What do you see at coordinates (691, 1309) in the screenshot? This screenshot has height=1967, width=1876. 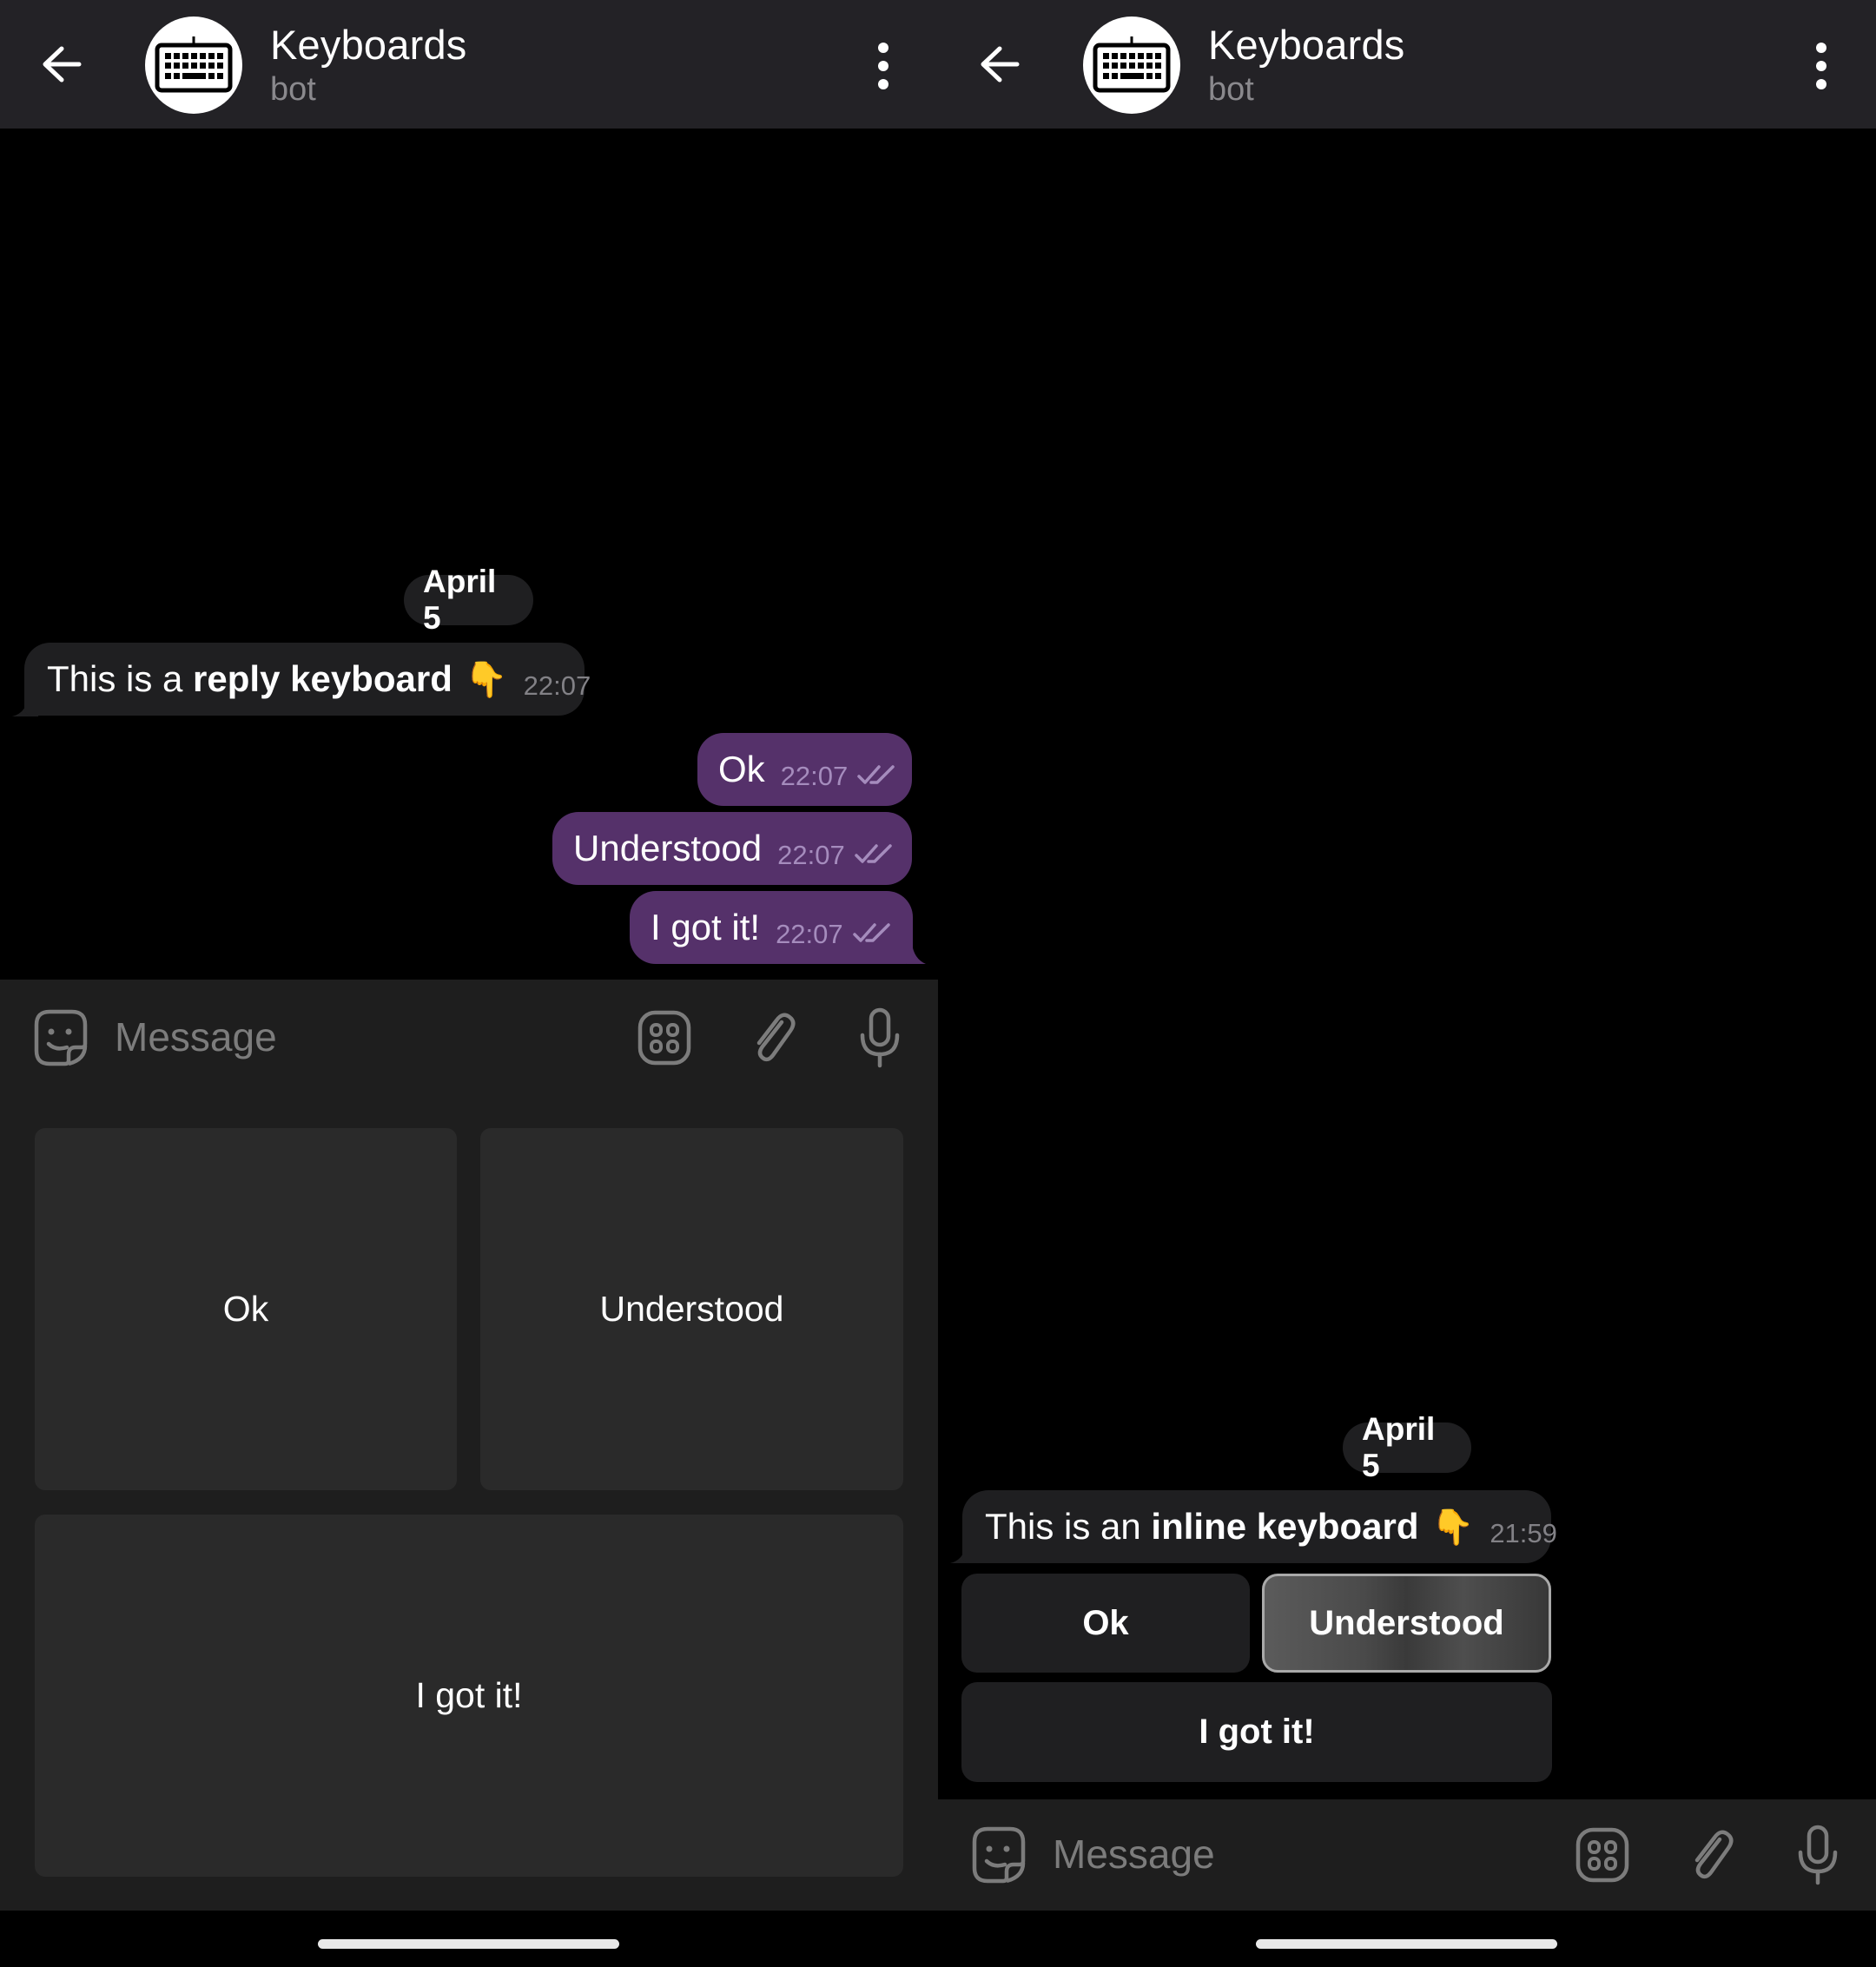 I see `reply-keyboard-button-understood: Understood` at bounding box center [691, 1309].